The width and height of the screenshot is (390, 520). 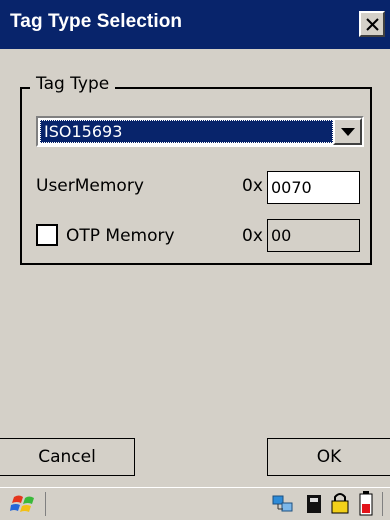 I want to click on close-button, so click(x=372, y=24).